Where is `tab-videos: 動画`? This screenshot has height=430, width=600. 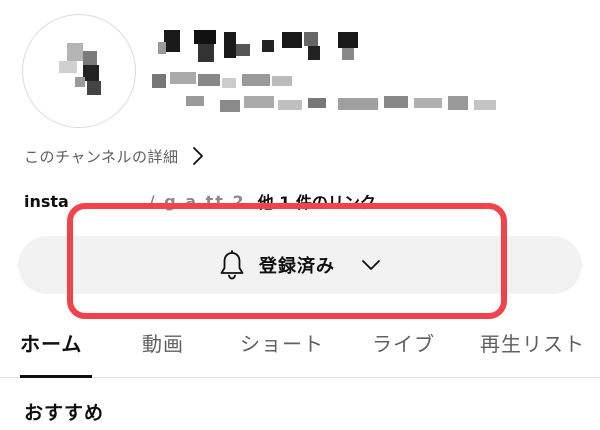
tab-videos: 動画 is located at coordinates (163, 346).